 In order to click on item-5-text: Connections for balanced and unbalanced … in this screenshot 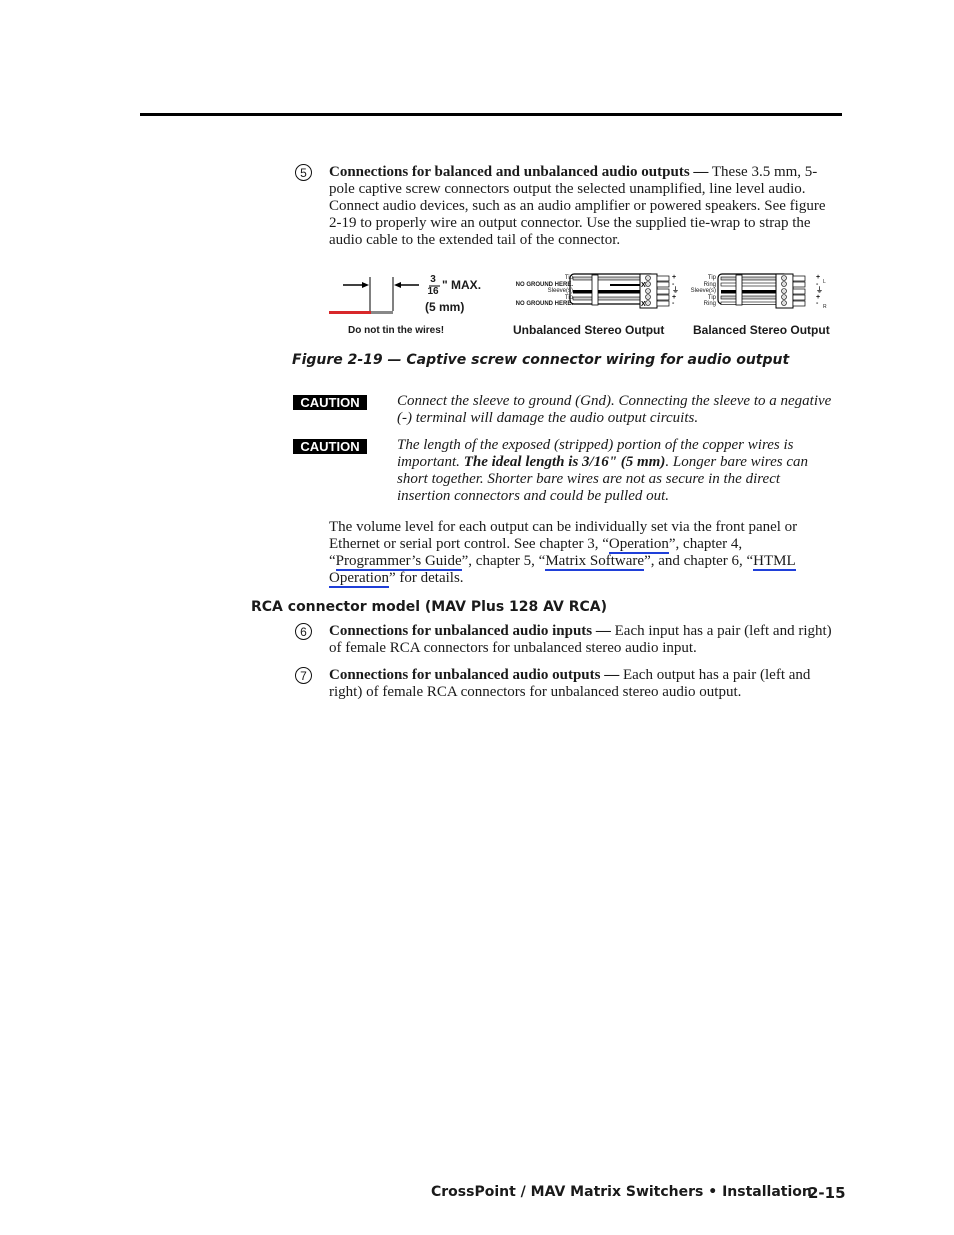, I will do `click(581, 206)`.